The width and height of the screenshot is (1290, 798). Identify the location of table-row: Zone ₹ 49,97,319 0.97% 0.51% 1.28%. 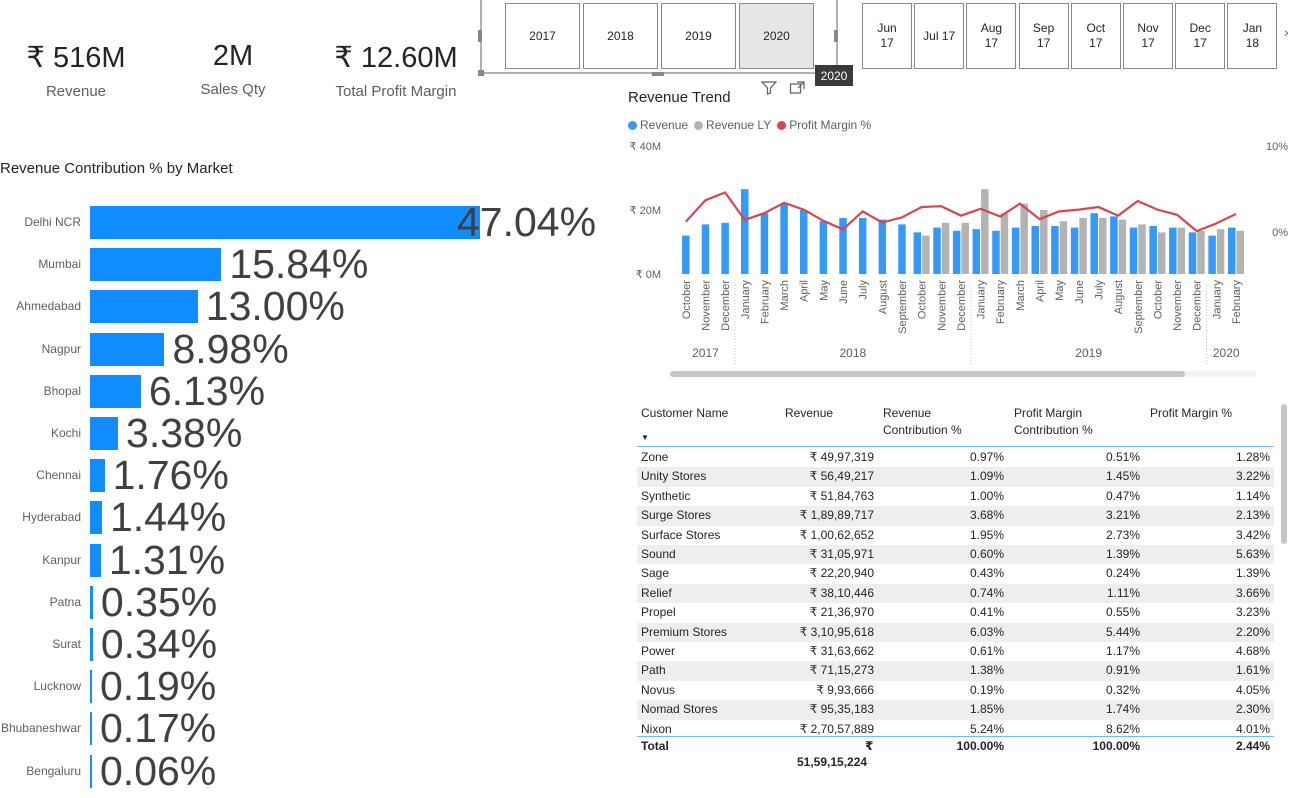
(955, 457).